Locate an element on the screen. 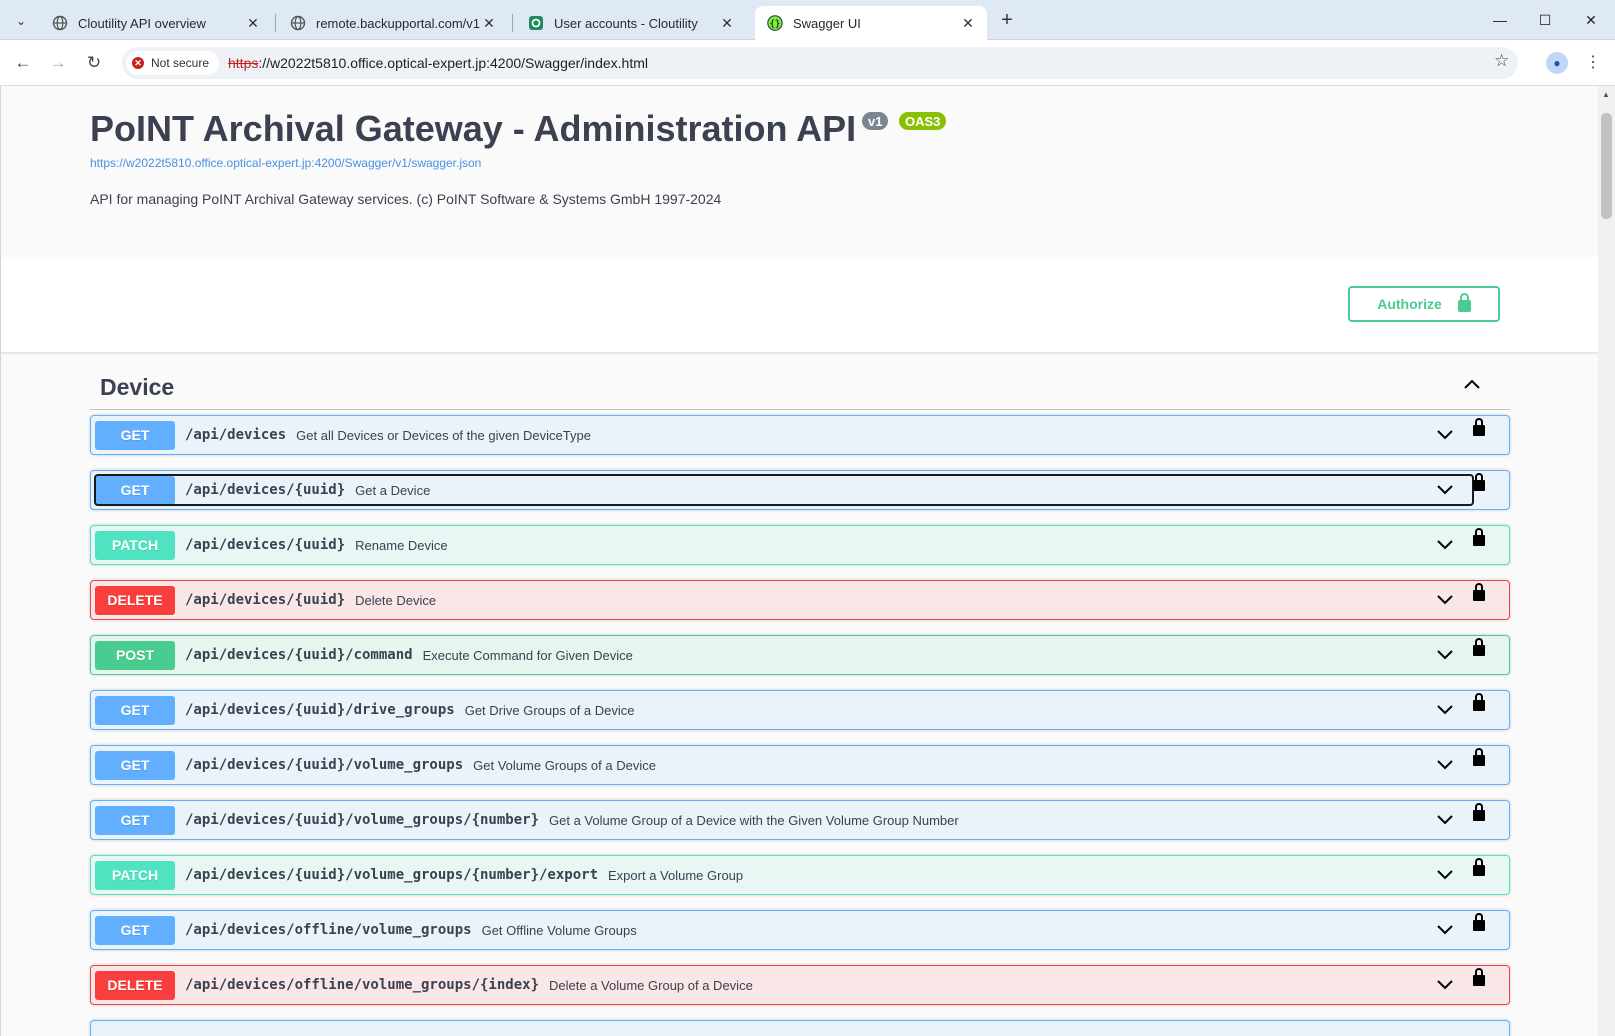 The width and height of the screenshot is (1615, 1036). url-protocol: https is located at coordinates (243, 63).